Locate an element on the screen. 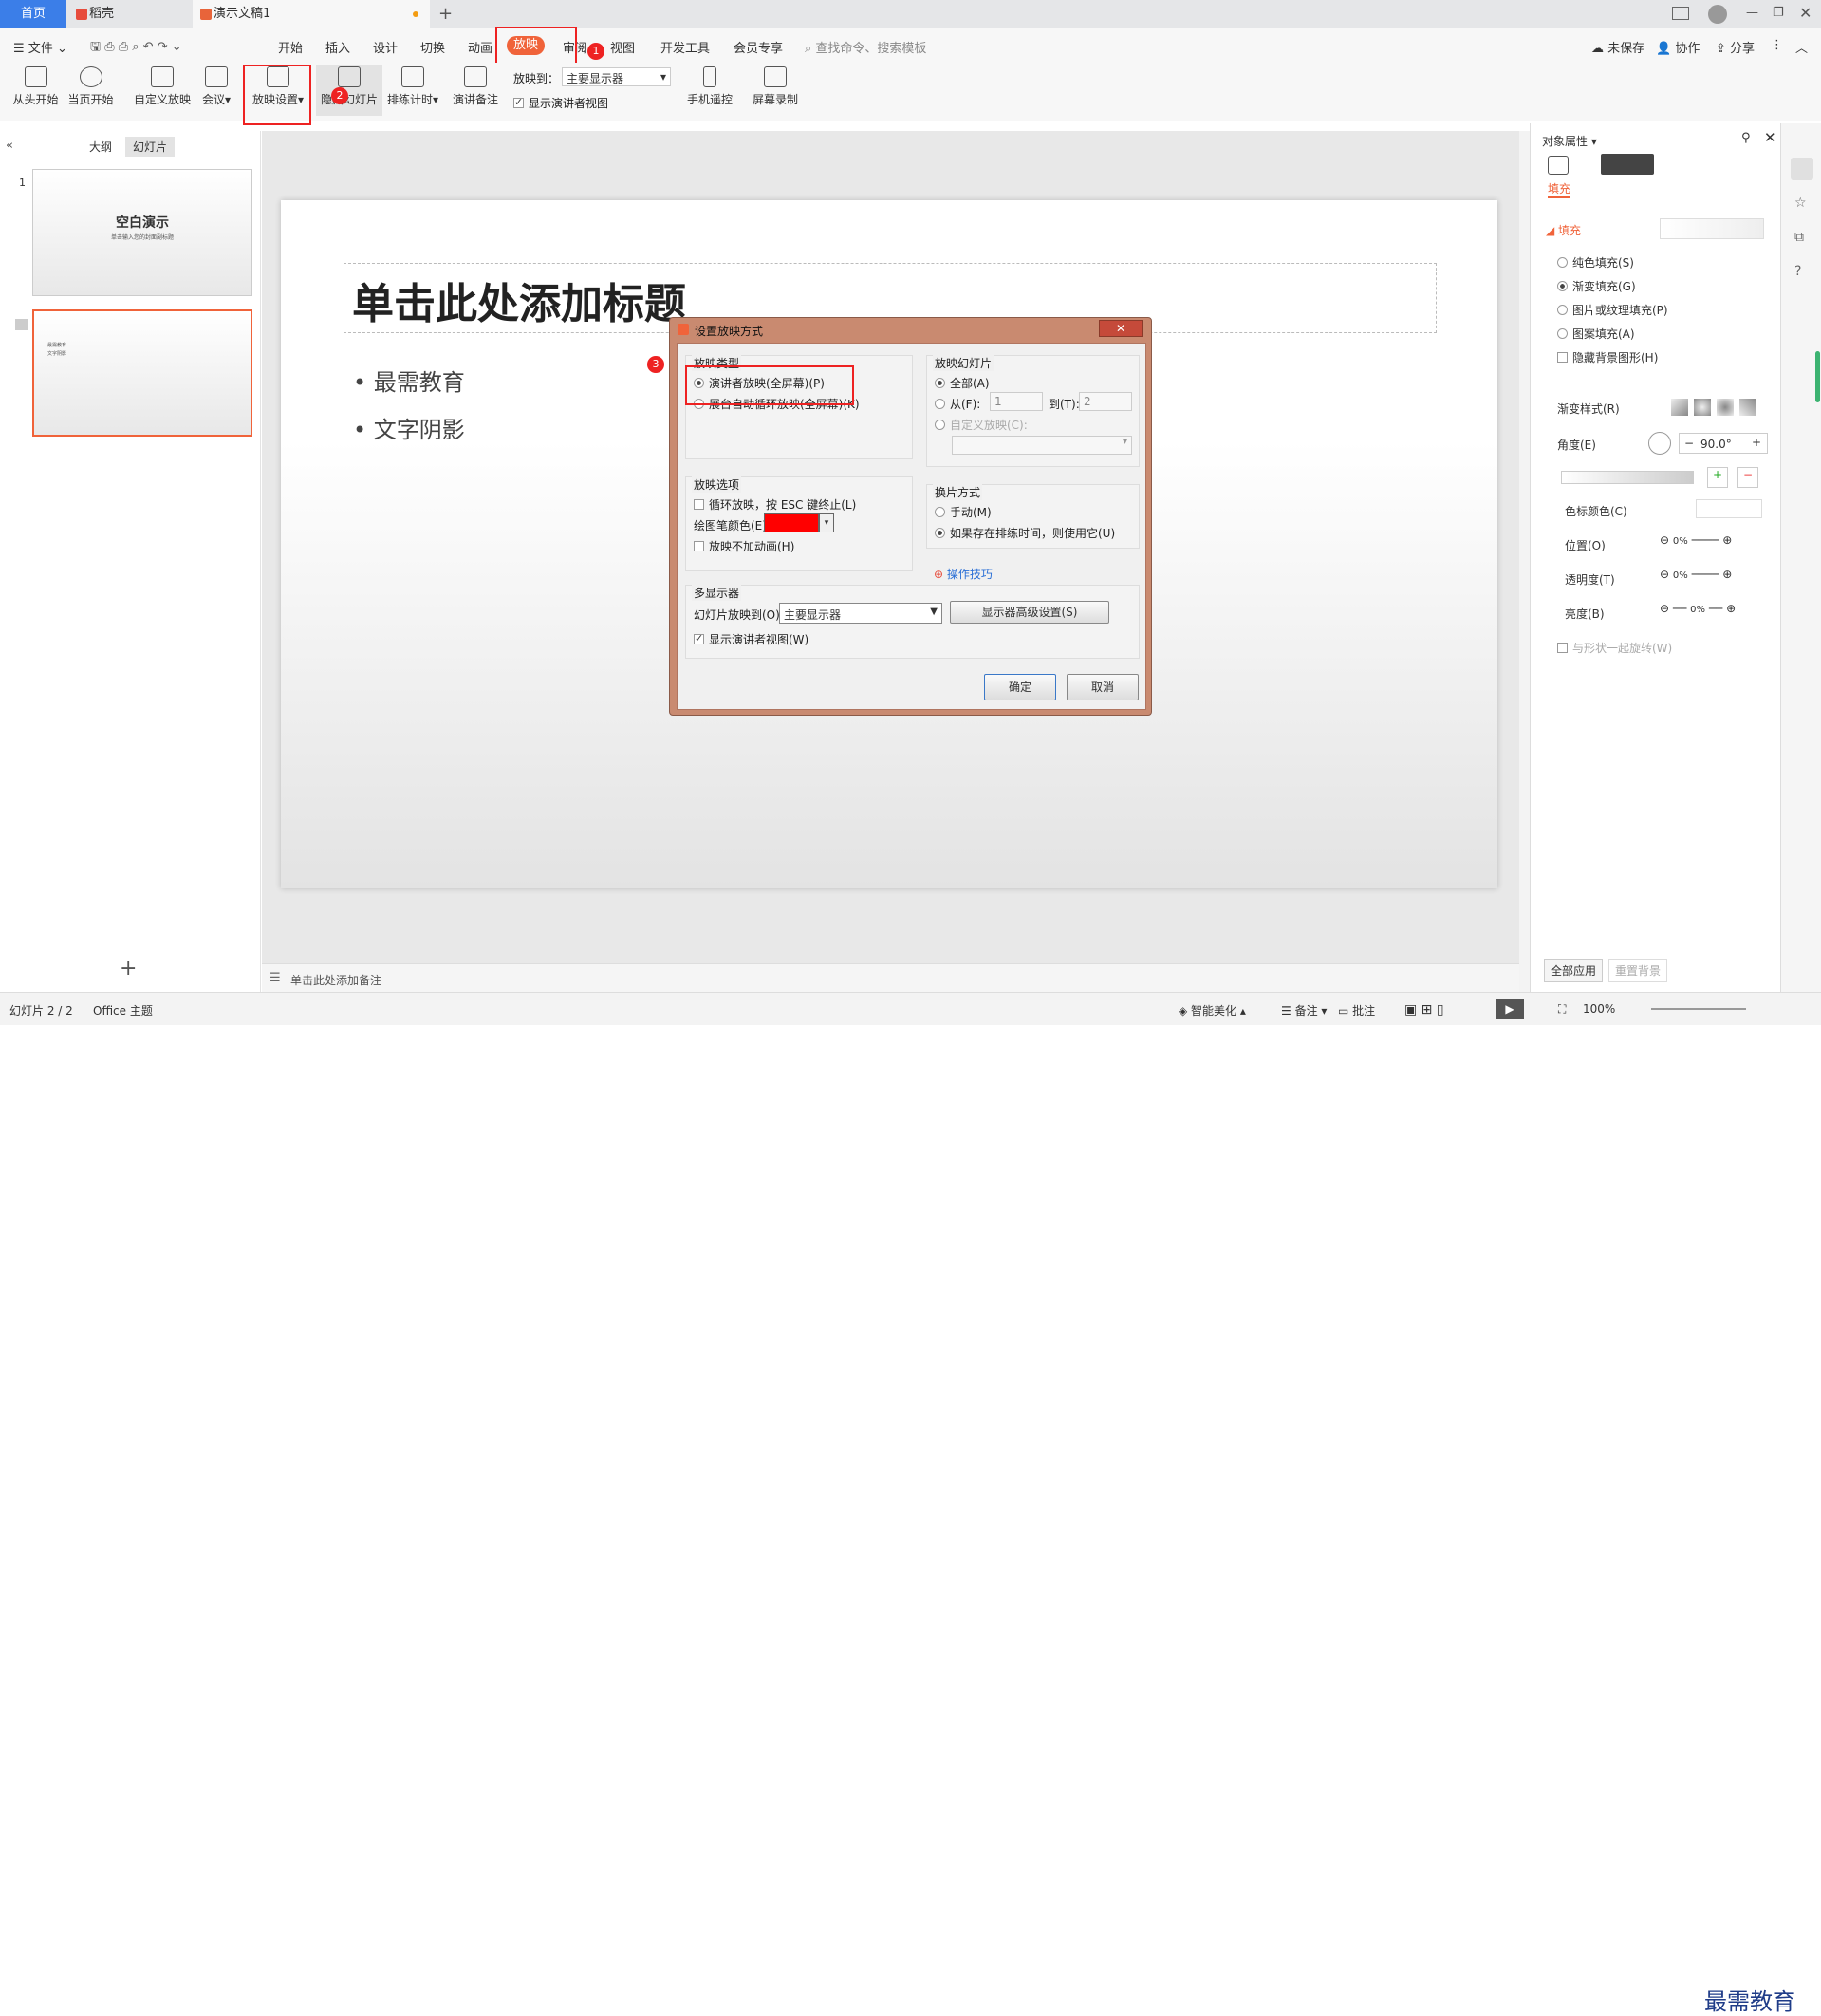  help-icon: ? is located at coordinates (1797, 272).